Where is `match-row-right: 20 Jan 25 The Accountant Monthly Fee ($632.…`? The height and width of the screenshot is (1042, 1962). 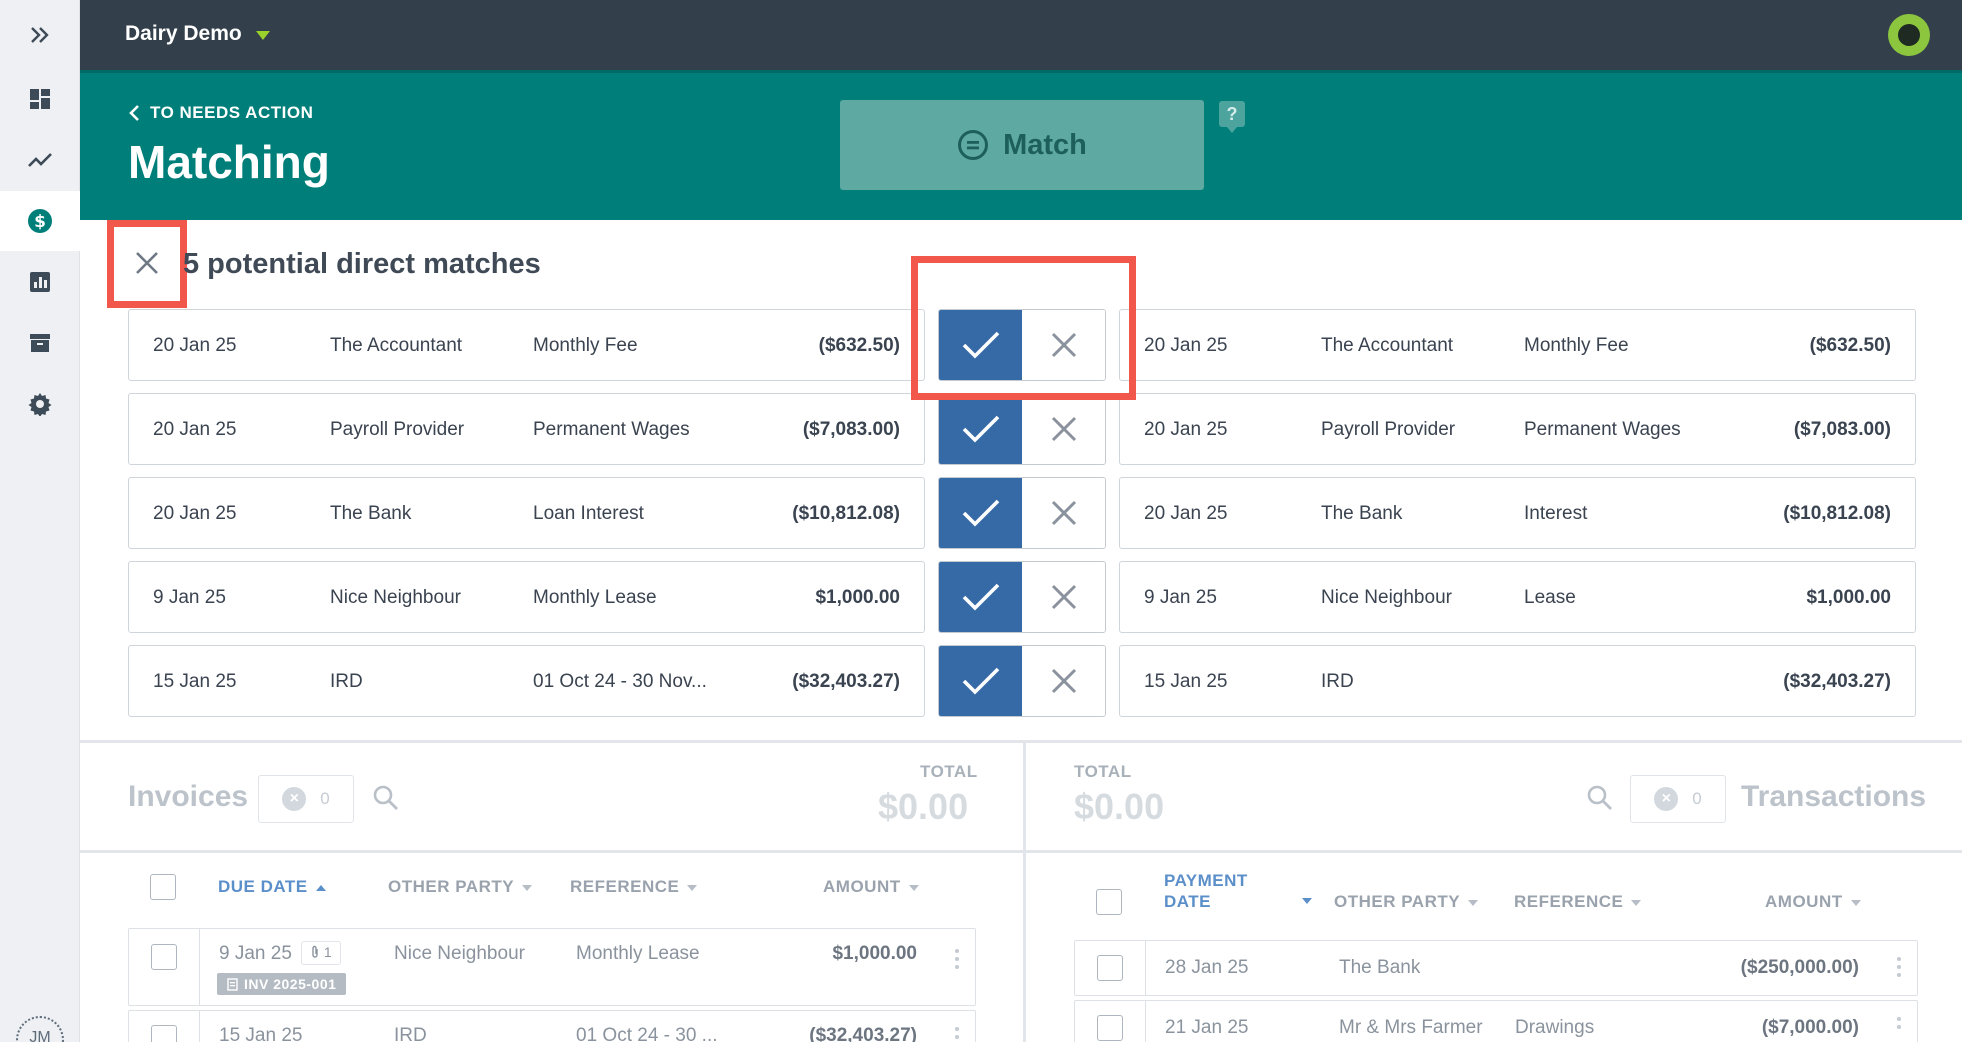
match-row-right: 20 Jan 25 The Accountant Monthly Fee ($632.… is located at coordinates (1517, 345).